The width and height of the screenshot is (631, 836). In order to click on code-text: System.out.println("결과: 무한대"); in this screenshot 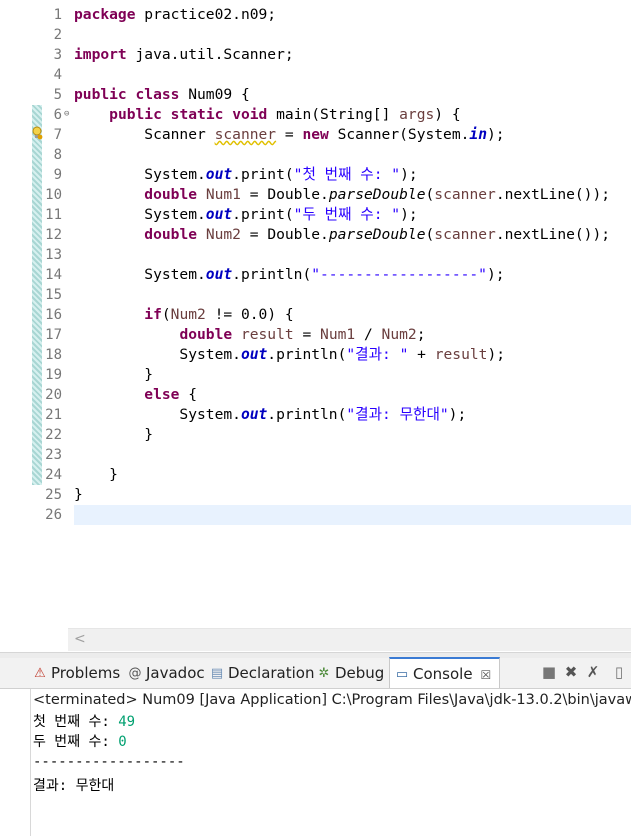, I will do `click(270, 415)`.